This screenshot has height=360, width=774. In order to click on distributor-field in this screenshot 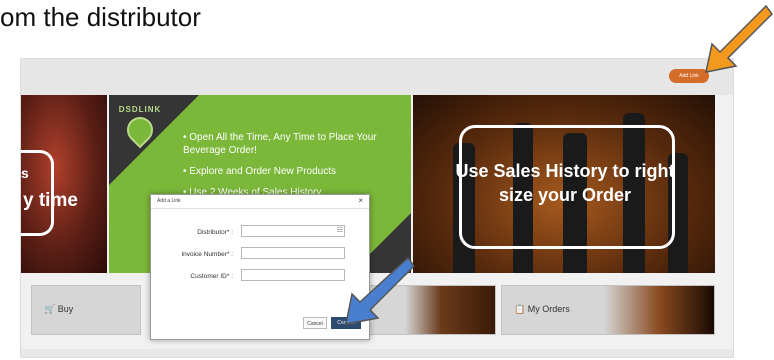, I will do `click(293, 231)`.